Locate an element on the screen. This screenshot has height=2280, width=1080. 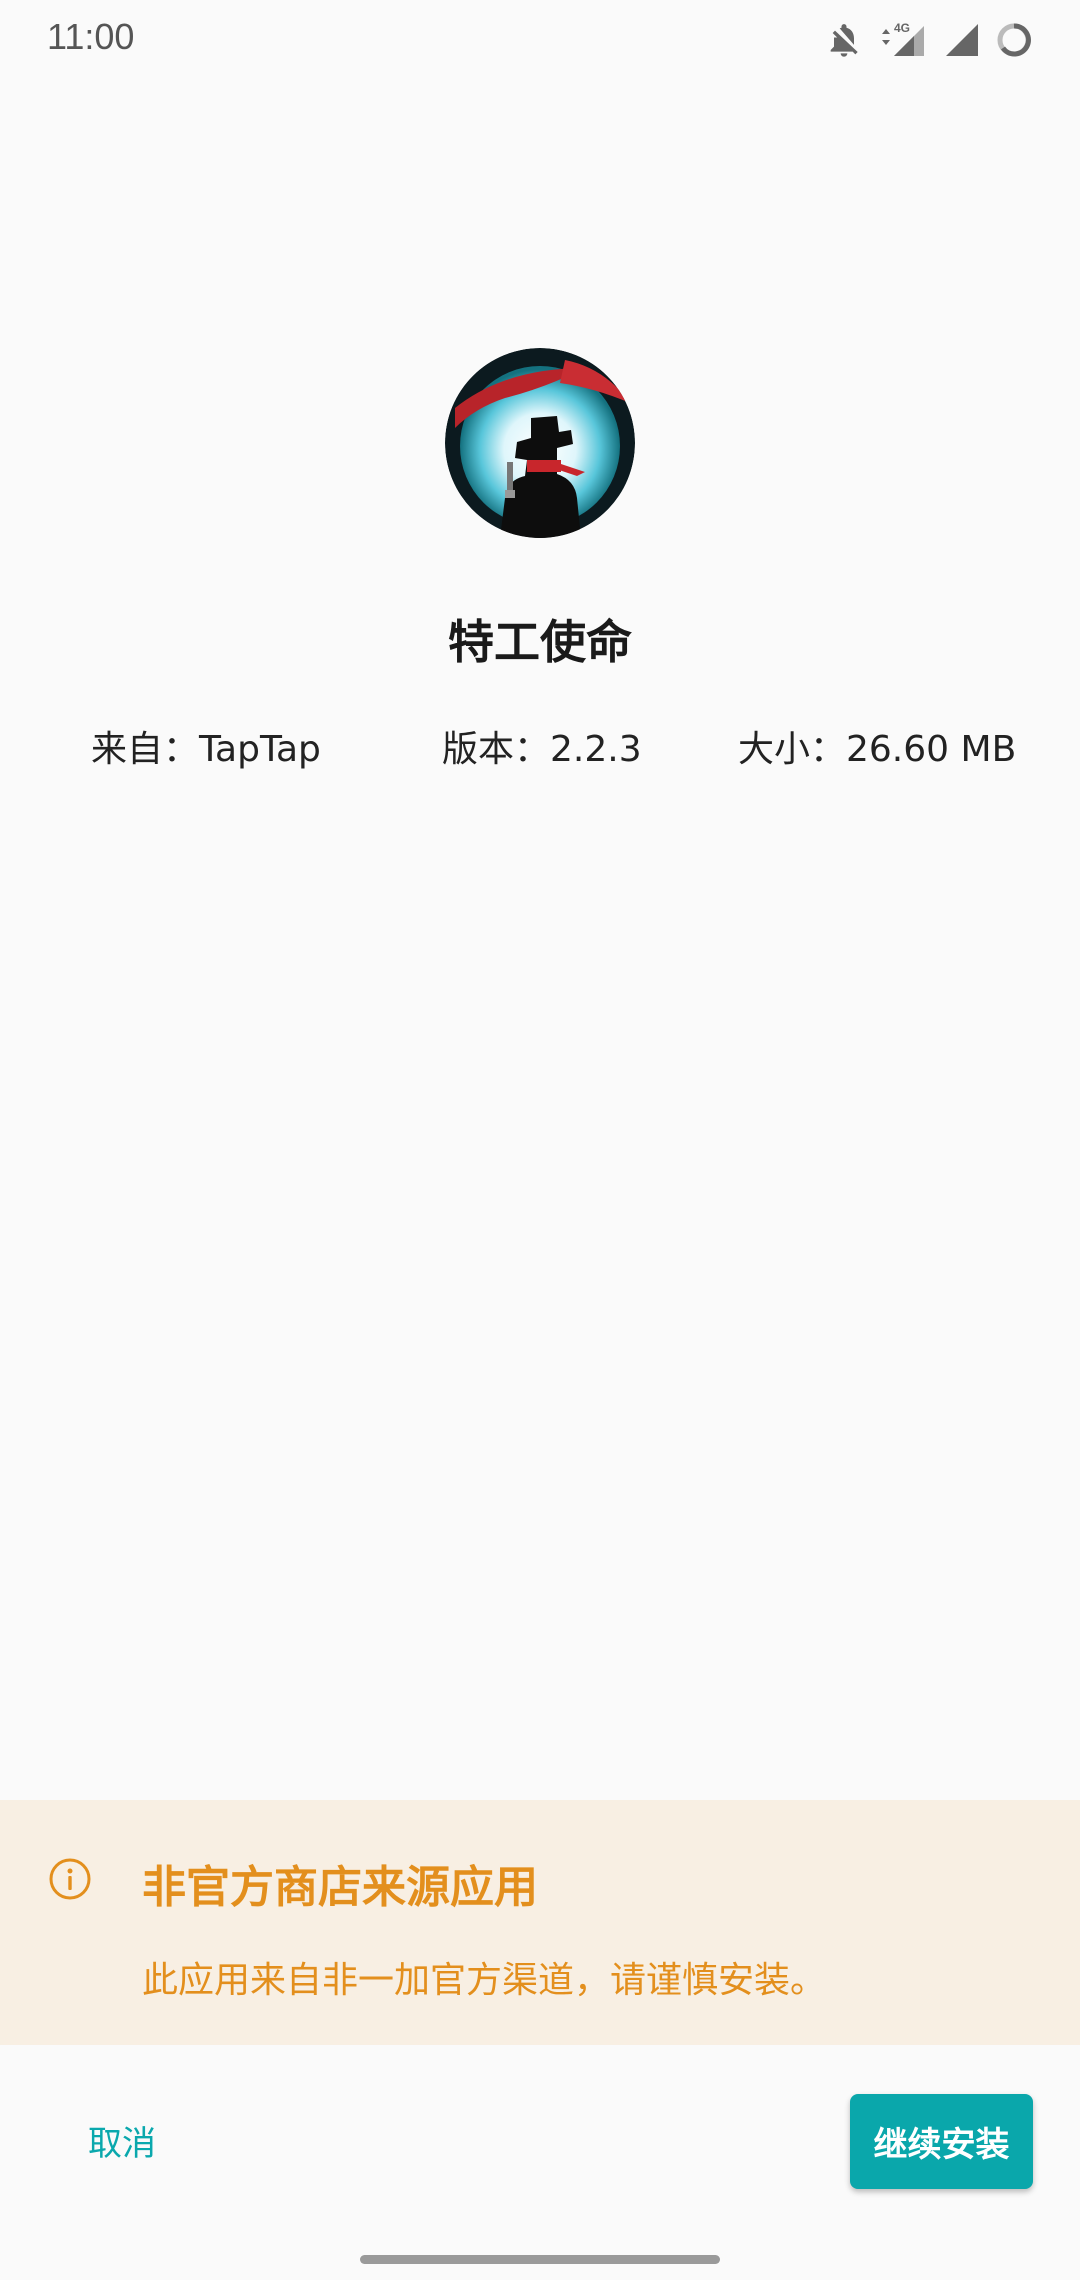
continue-install-button: 继续安装 is located at coordinates (941, 2141).